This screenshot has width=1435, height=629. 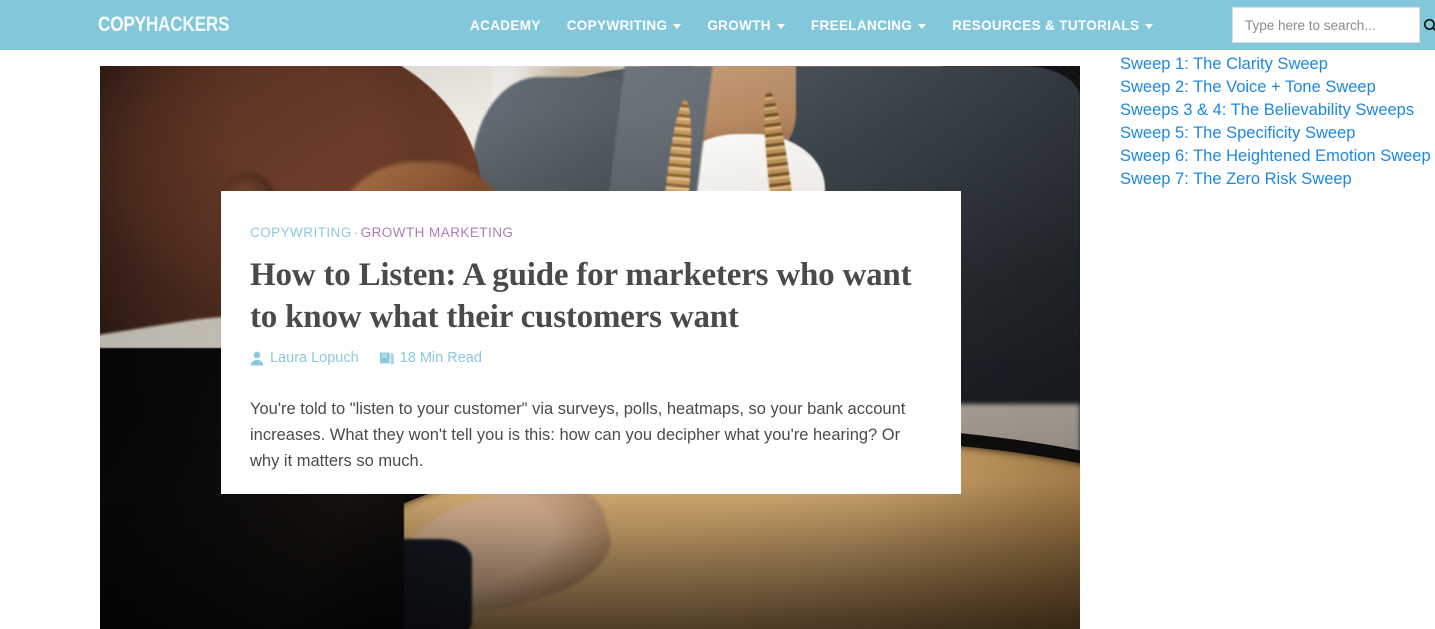 What do you see at coordinates (440, 358) in the screenshot?
I see `read-time-text: 18 Min Read` at bounding box center [440, 358].